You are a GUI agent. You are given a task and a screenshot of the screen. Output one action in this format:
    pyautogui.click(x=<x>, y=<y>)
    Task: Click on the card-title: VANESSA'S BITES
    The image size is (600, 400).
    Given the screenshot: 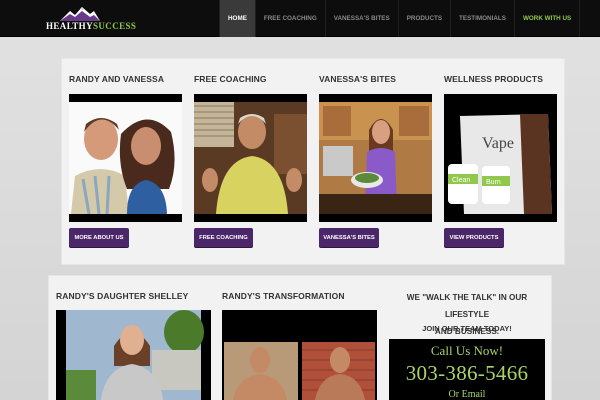 What is the action you would take?
    pyautogui.click(x=358, y=79)
    